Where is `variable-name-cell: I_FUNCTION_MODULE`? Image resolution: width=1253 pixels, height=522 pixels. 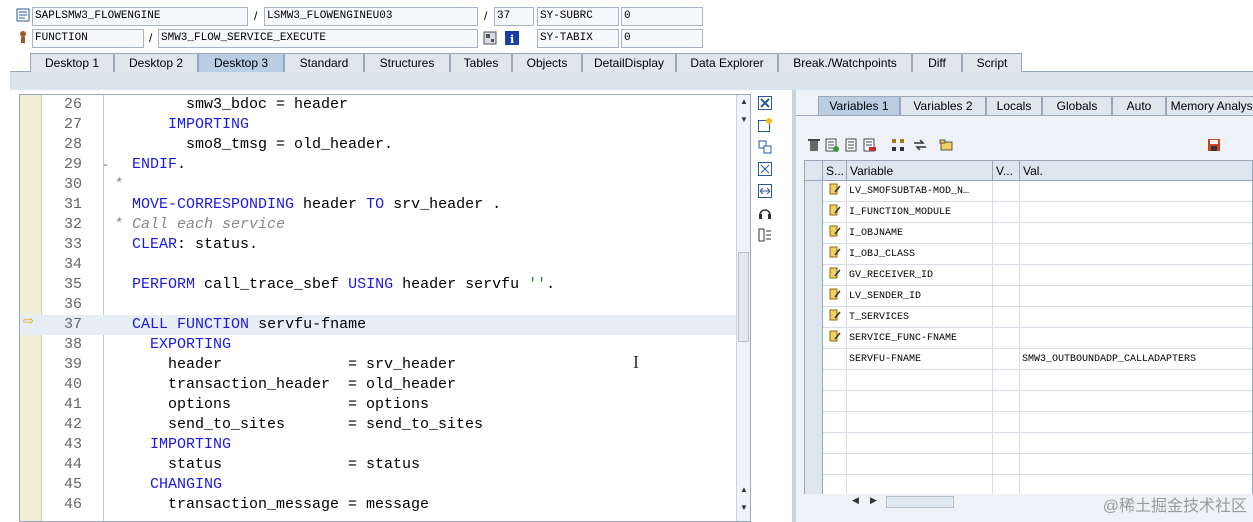 variable-name-cell: I_FUNCTION_MODULE is located at coordinates (920, 212).